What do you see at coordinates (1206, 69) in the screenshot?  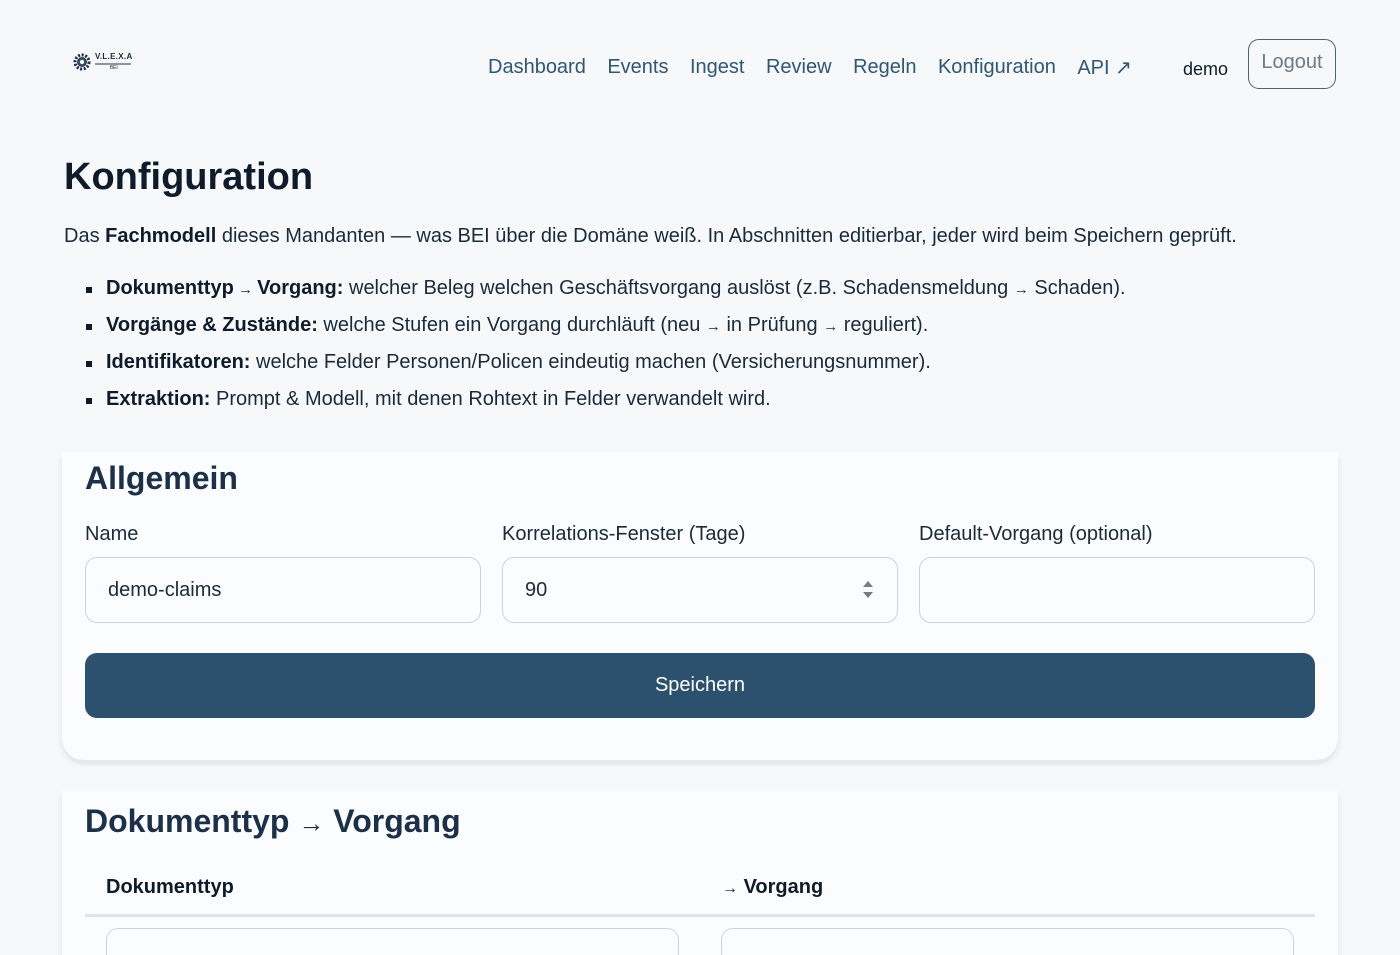 I see `current-user: demo` at bounding box center [1206, 69].